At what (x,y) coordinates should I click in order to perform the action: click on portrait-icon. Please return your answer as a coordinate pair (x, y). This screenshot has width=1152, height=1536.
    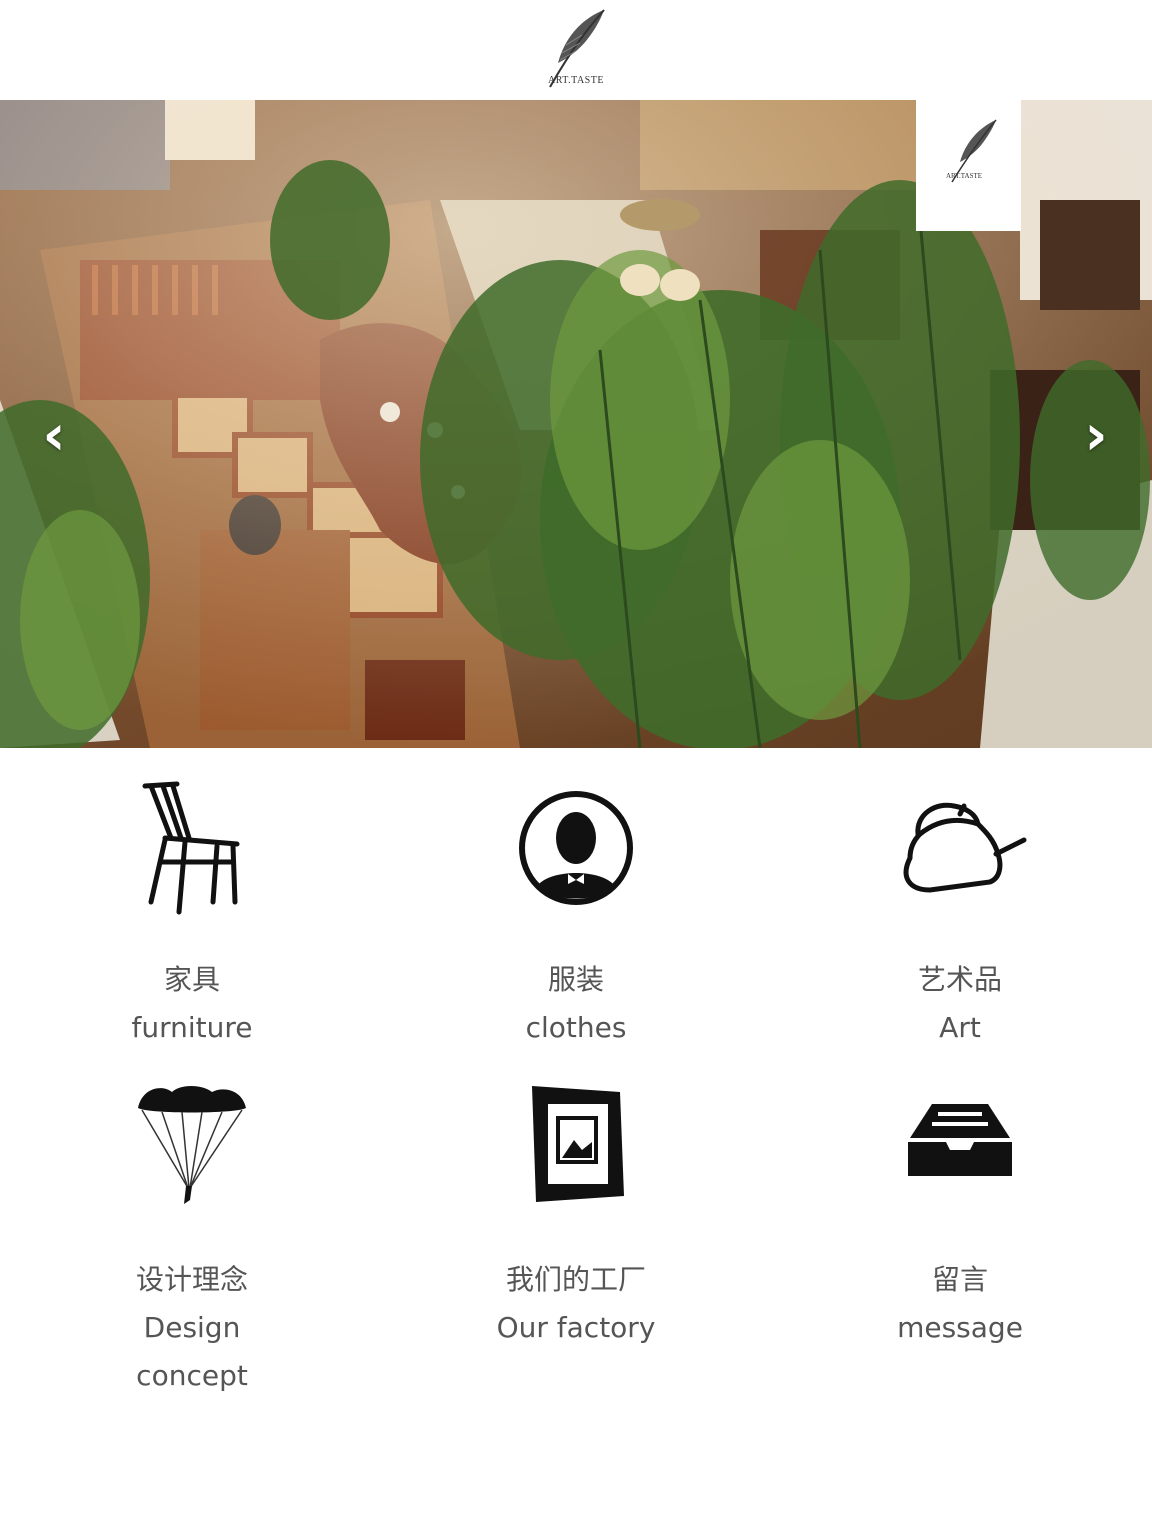
    Looking at the image, I should click on (576, 848).